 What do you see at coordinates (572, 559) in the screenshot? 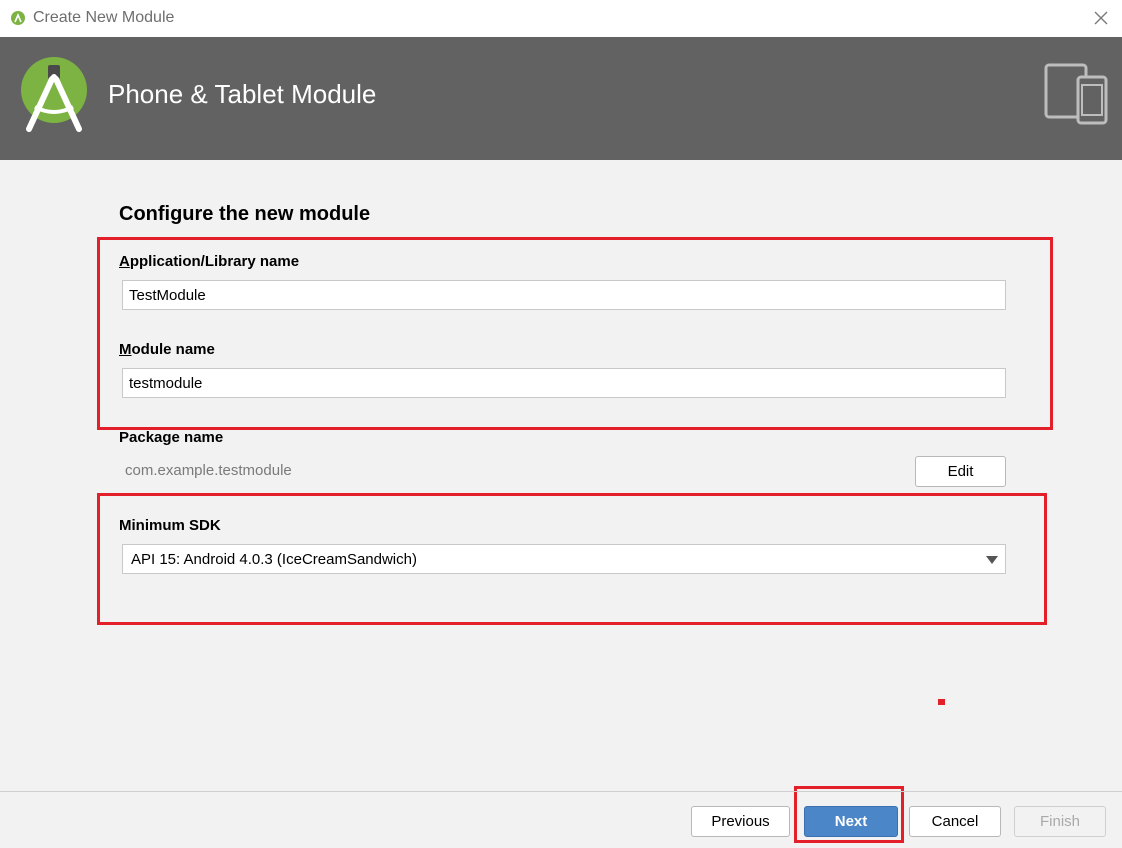
I see `highlight-box-sdk` at bounding box center [572, 559].